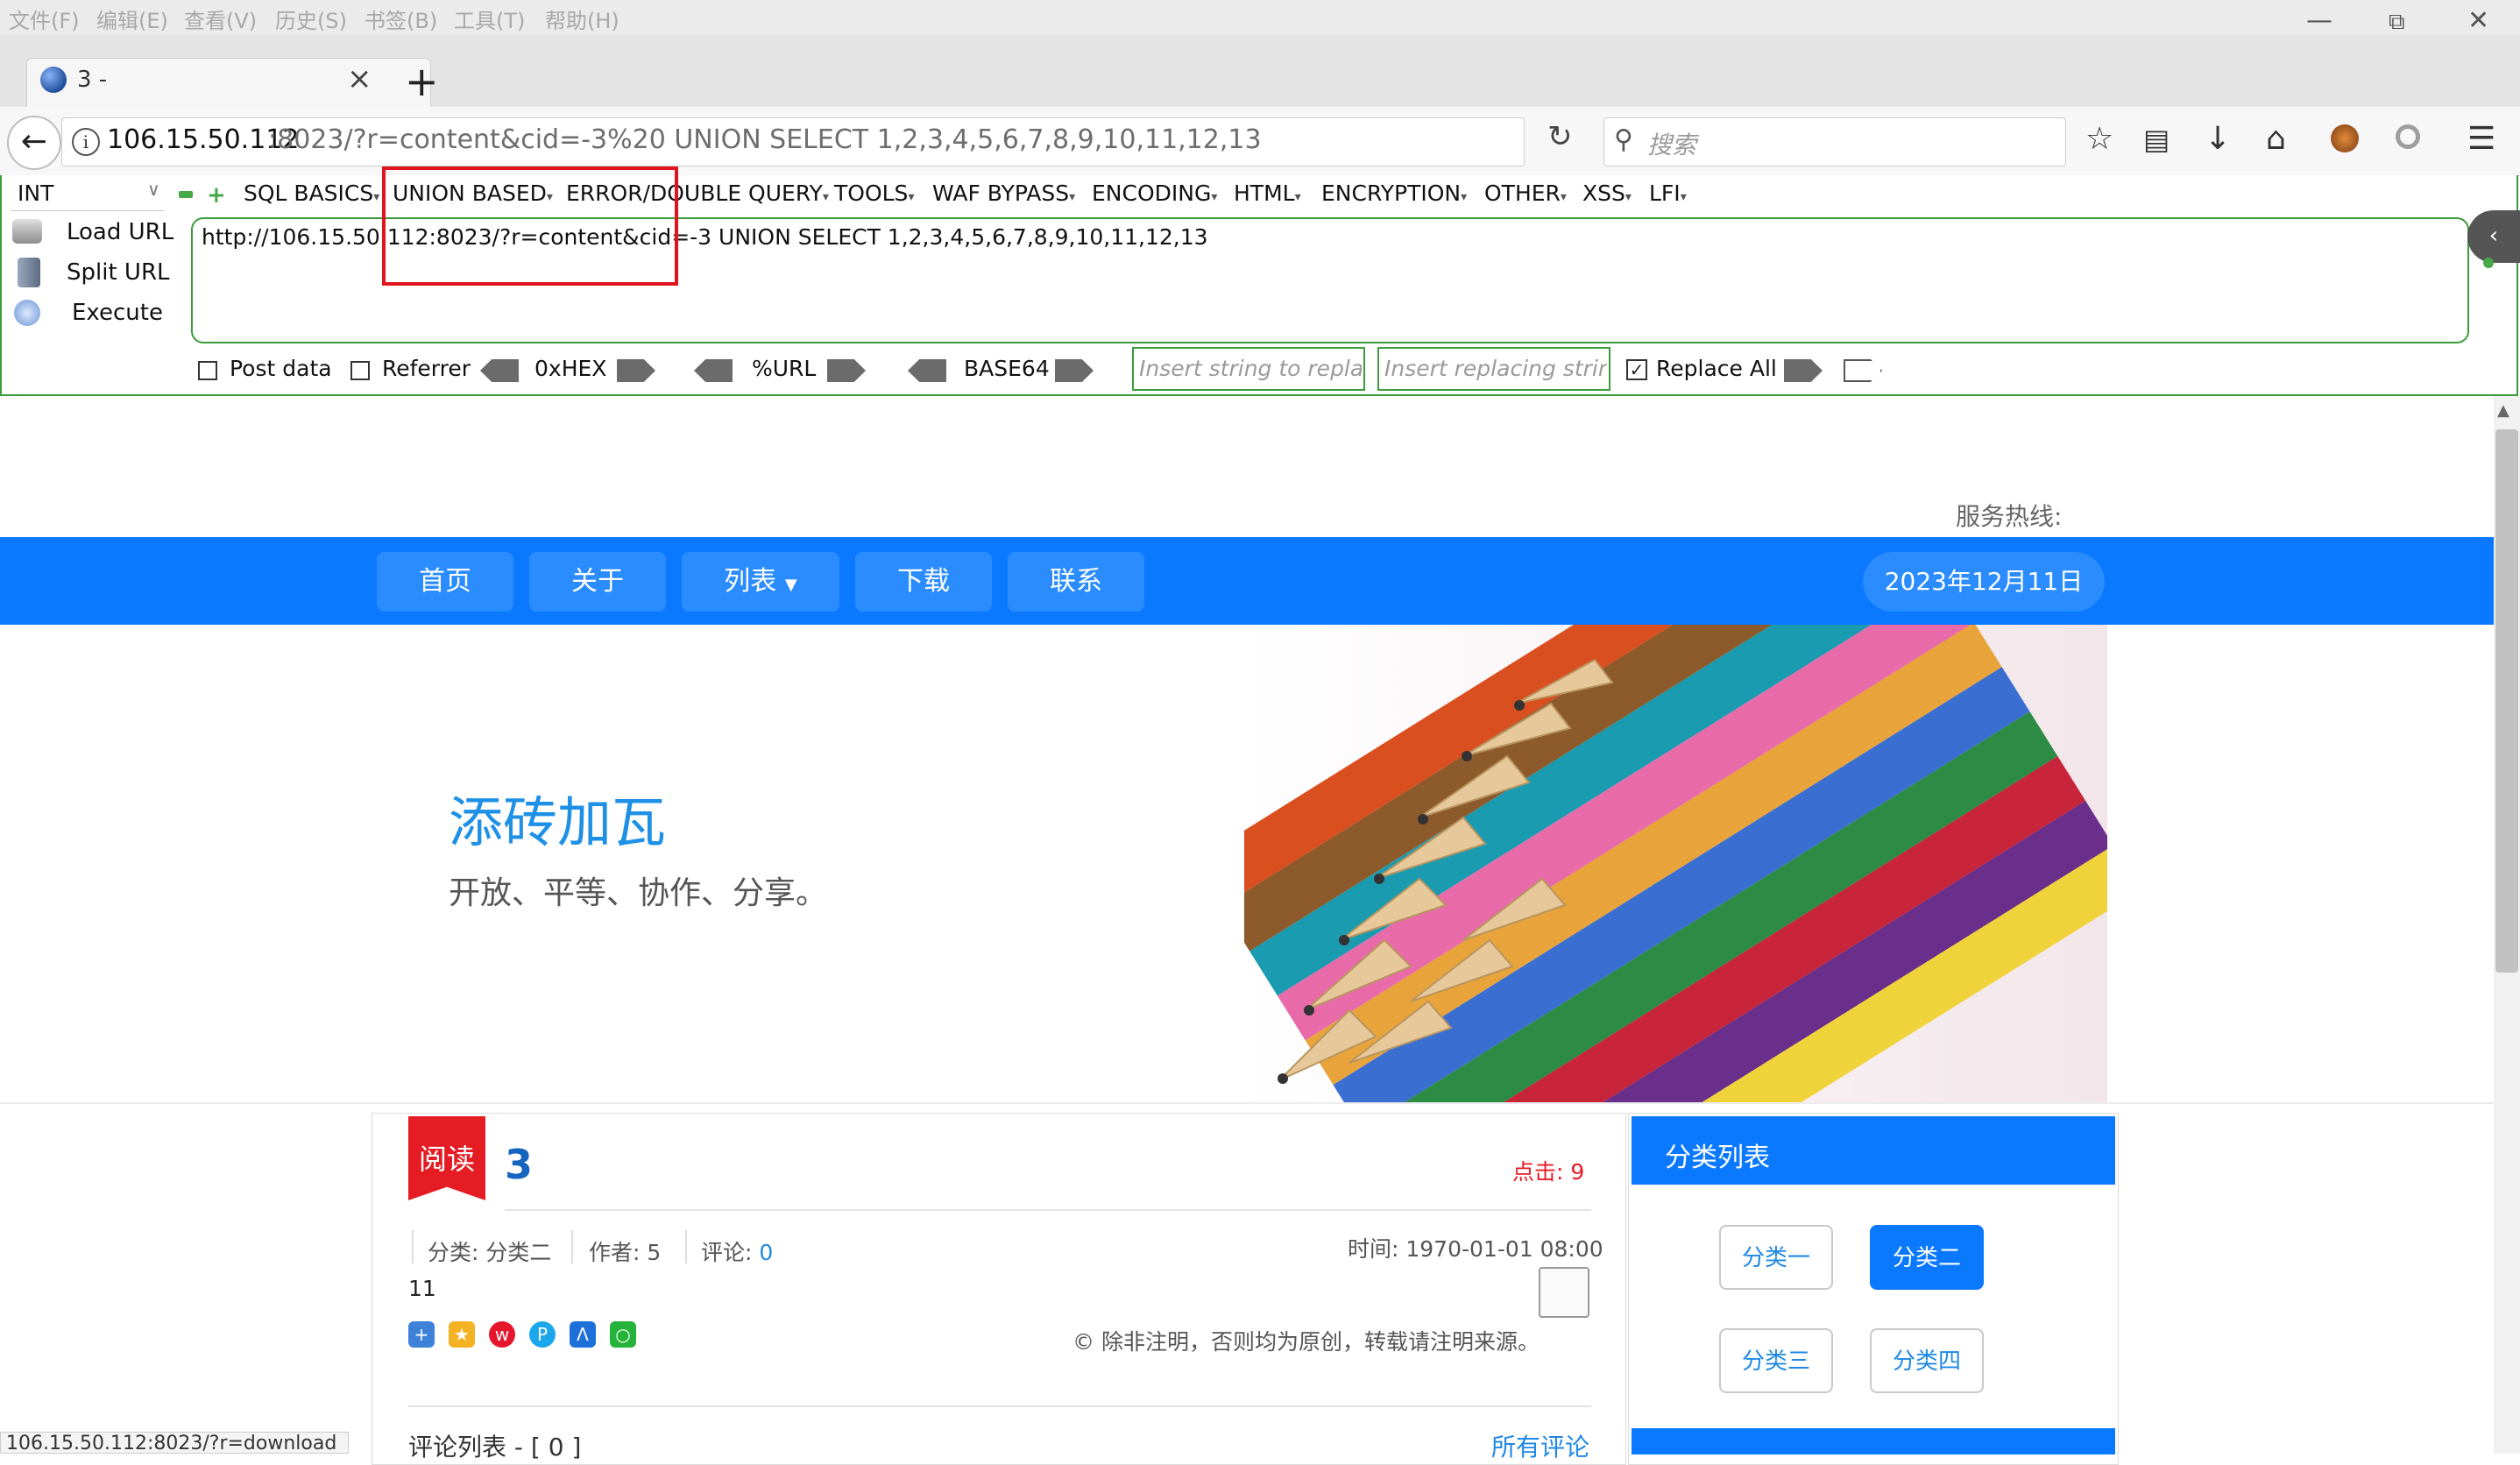 The image size is (2520, 1465). What do you see at coordinates (1675, 863) in the screenshot?
I see `colored-pencils-image` at bounding box center [1675, 863].